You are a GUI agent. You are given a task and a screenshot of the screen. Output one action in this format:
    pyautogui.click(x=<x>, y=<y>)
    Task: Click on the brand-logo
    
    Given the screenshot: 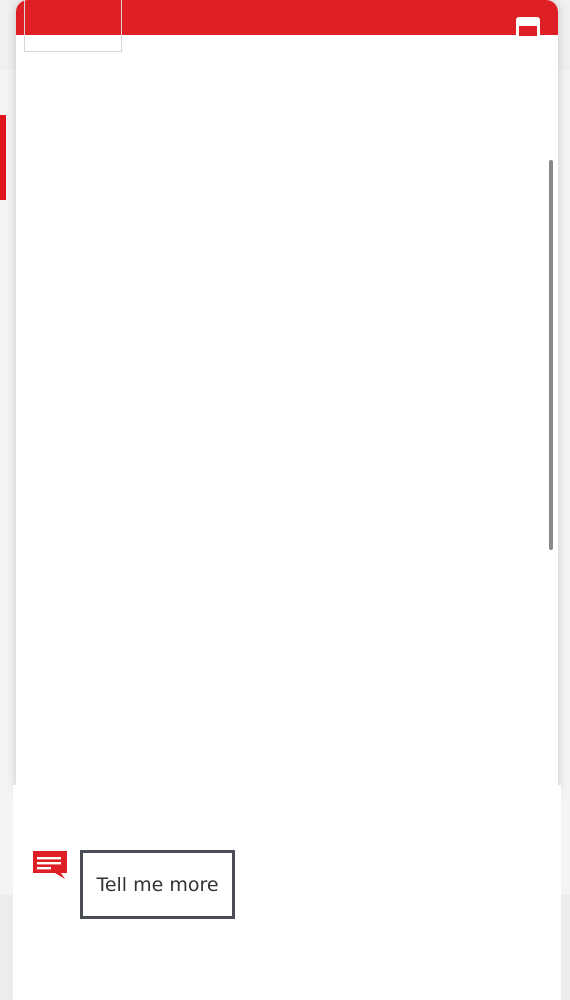 What is the action you would take?
    pyautogui.click(x=73, y=26)
    